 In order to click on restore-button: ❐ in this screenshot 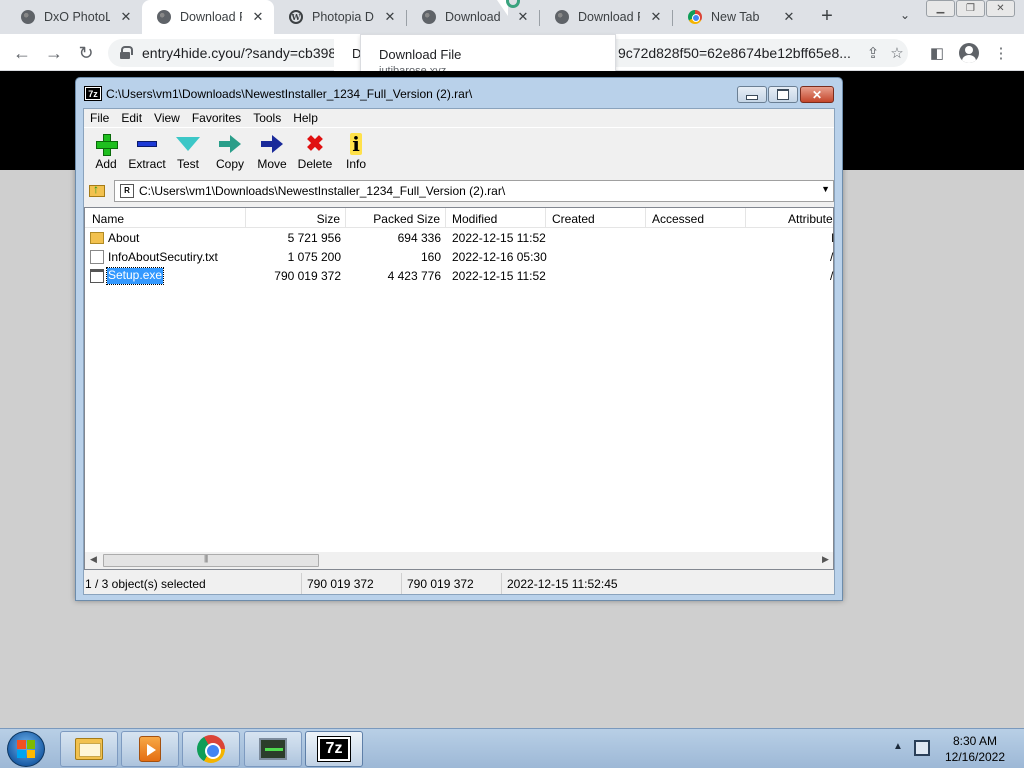, I will do `click(970, 8)`.